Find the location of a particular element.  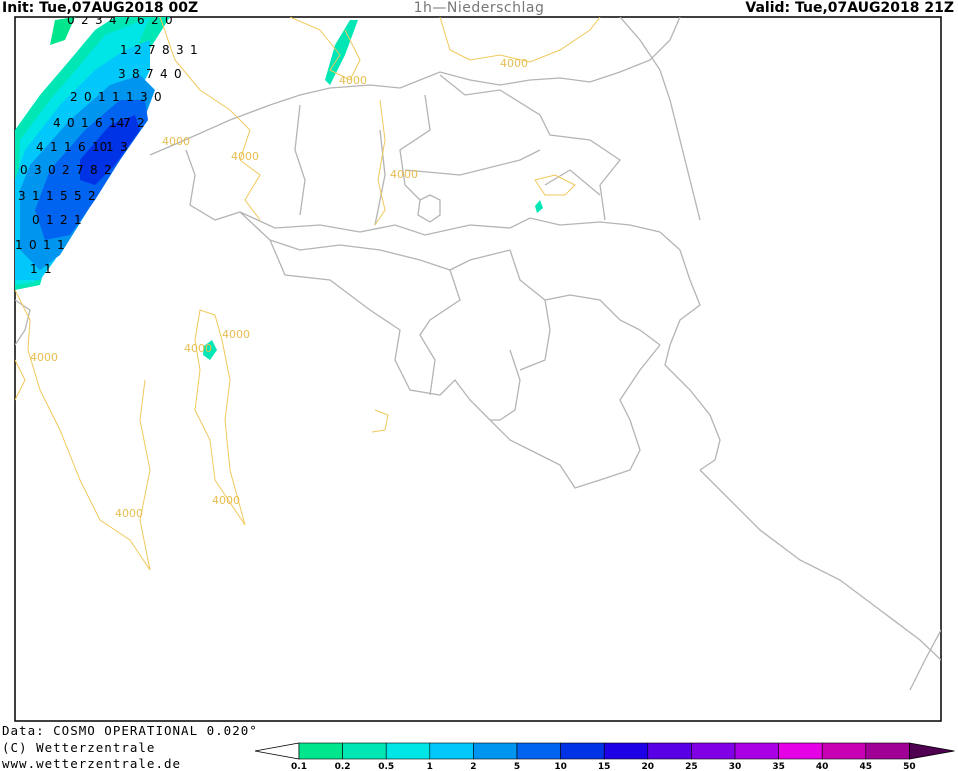

legend-tick-label: 30 is located at coordinates (735, 766).